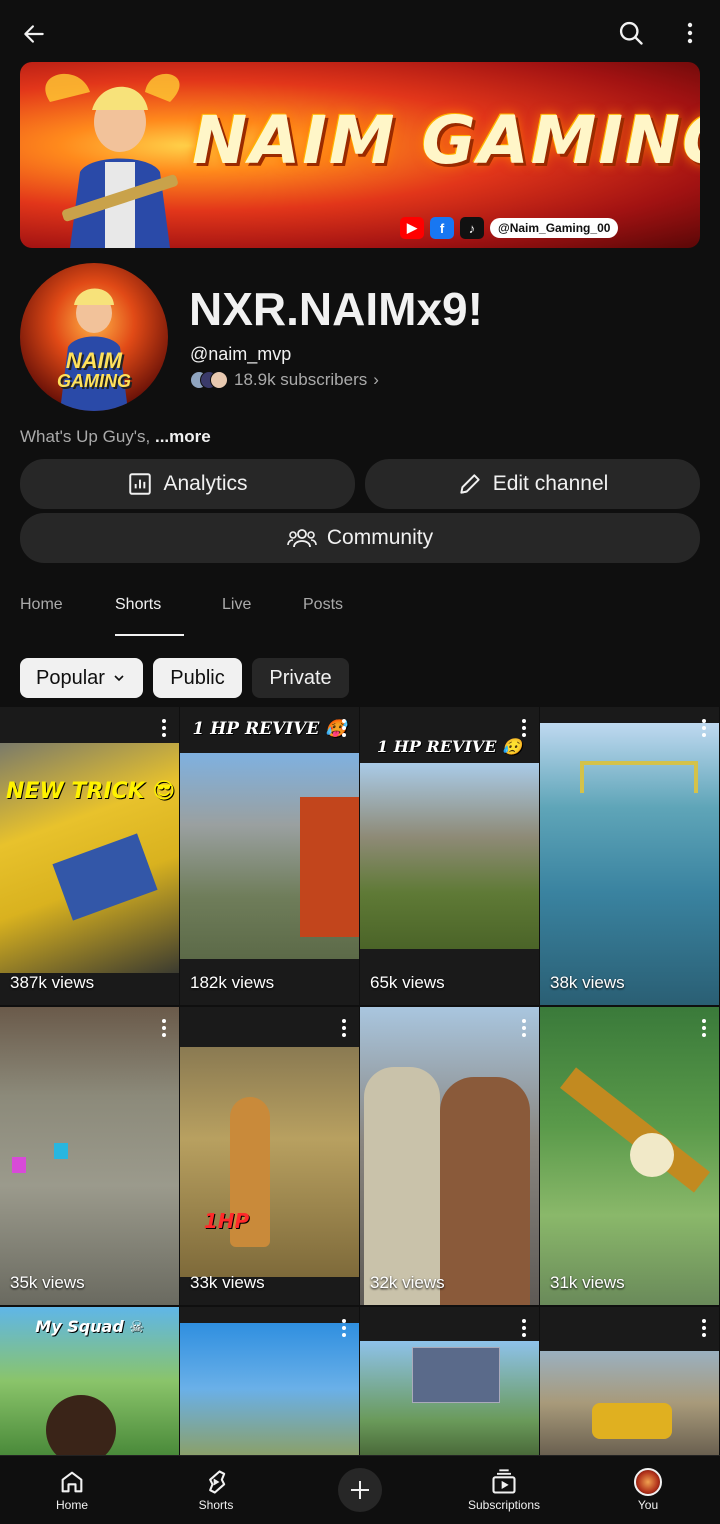 The image size is (720, 1524). I want to click on nav-home: Home, so click(72, 1490).